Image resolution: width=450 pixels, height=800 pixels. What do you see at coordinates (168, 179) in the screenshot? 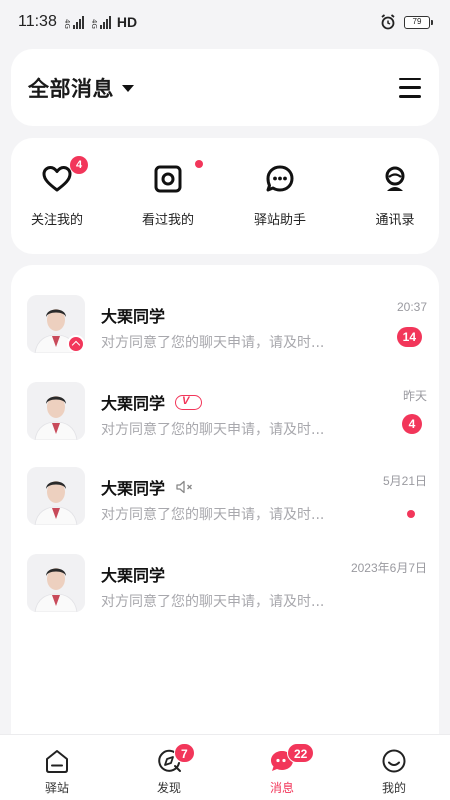
I see `eye-frame-icon` at bounding box center [168, 179].